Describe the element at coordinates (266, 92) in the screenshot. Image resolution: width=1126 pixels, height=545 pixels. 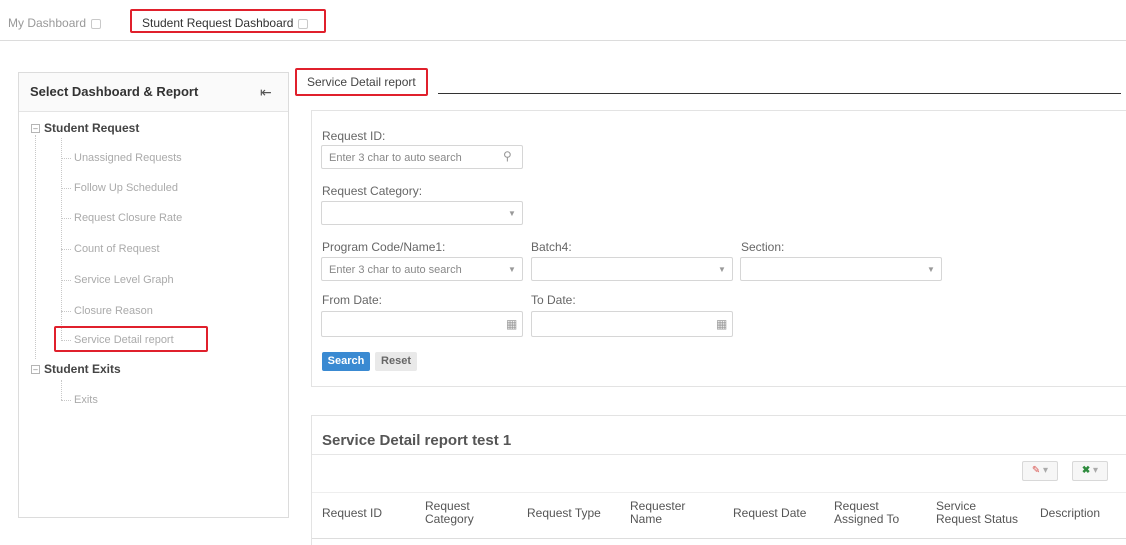
I see `collapse-panel-icon: ⇤` at that location.